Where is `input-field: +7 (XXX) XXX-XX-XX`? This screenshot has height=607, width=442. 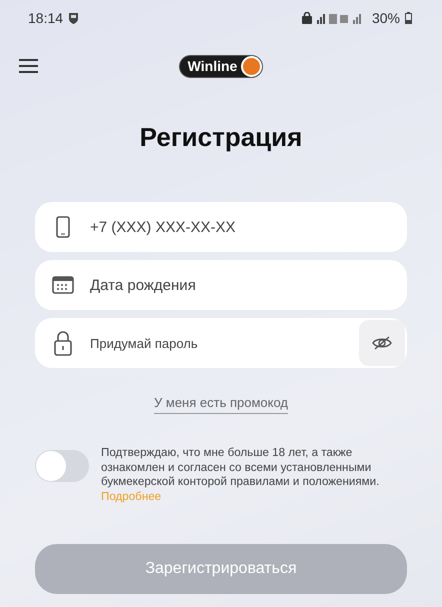 input-field: +7 (XXX) XXX-XX-XX is located at coordinates (221, 227).